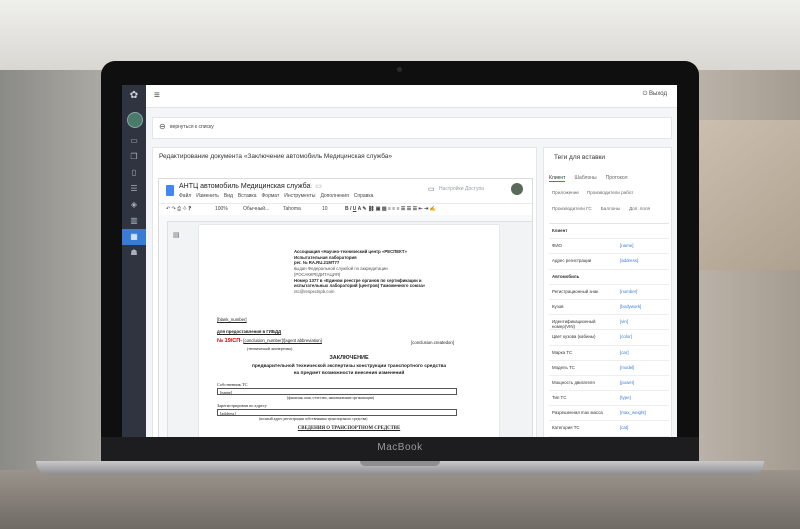 This screenshot has width=800, height=529. I want to click on tag-row: Модель ТС [model], so click(609, 368).